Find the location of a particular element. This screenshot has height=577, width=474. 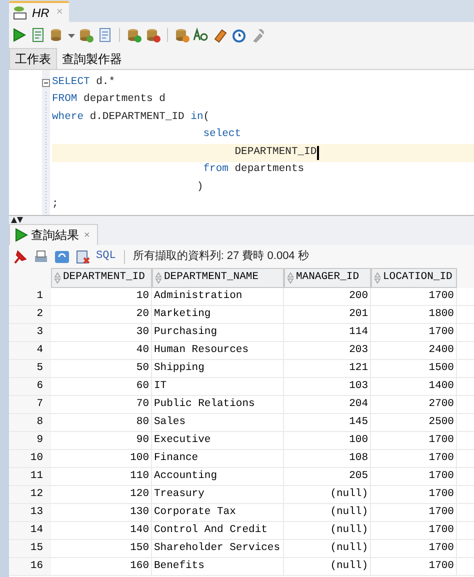

column-header: DEPARTMENT_NAME is located at coordinates (218, 278).